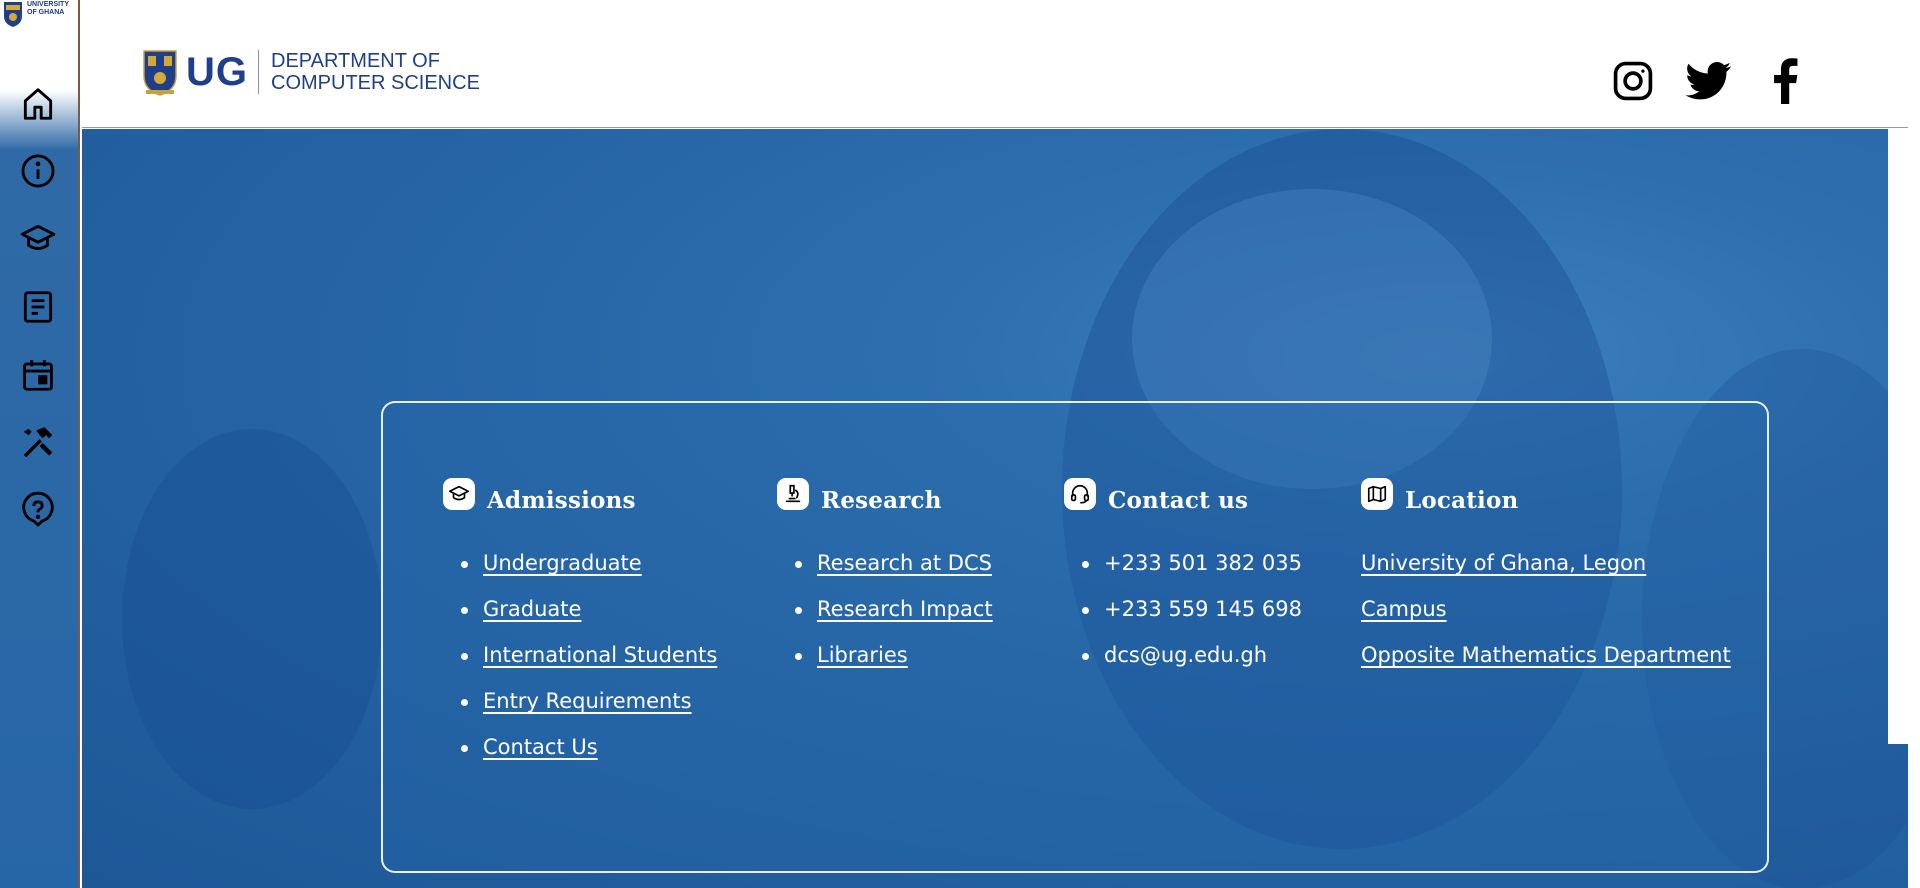 This screenshot has width=1920, height=888. I want to click on department-line2: COMPUTER SCIENCE, so click(375, 83).